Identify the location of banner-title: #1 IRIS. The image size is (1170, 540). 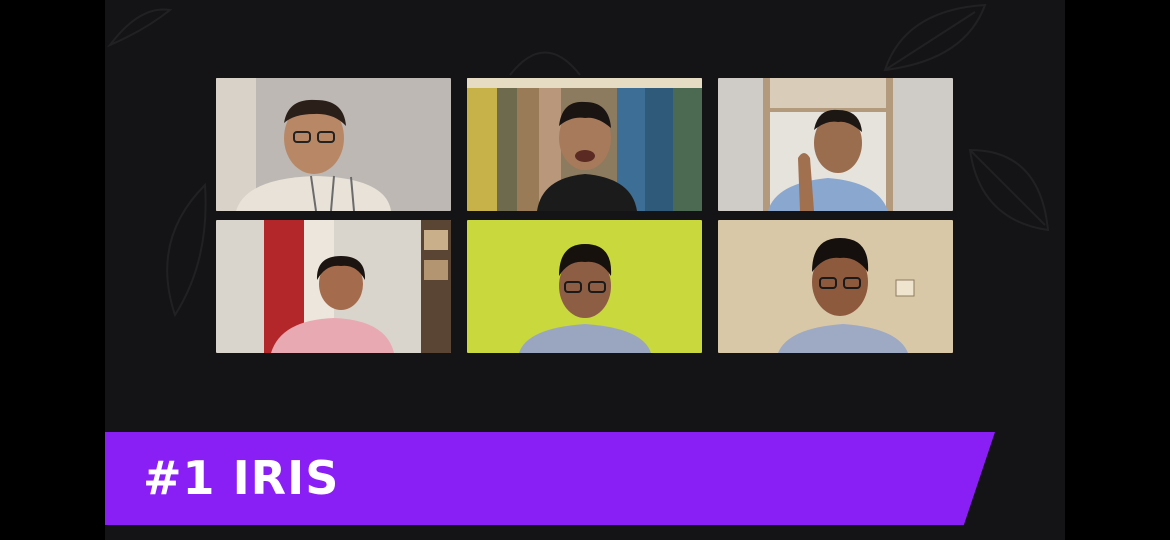
(241, 478).